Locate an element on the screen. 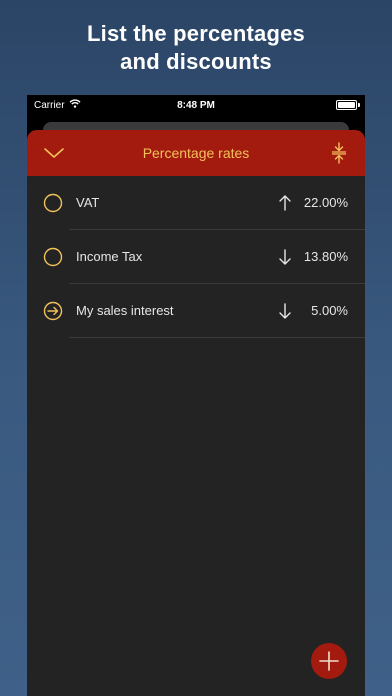 This screenshot has height=696, width=392. rate-row-income-tax: Income Tax 13.80% is located at coordinates (196, 257).